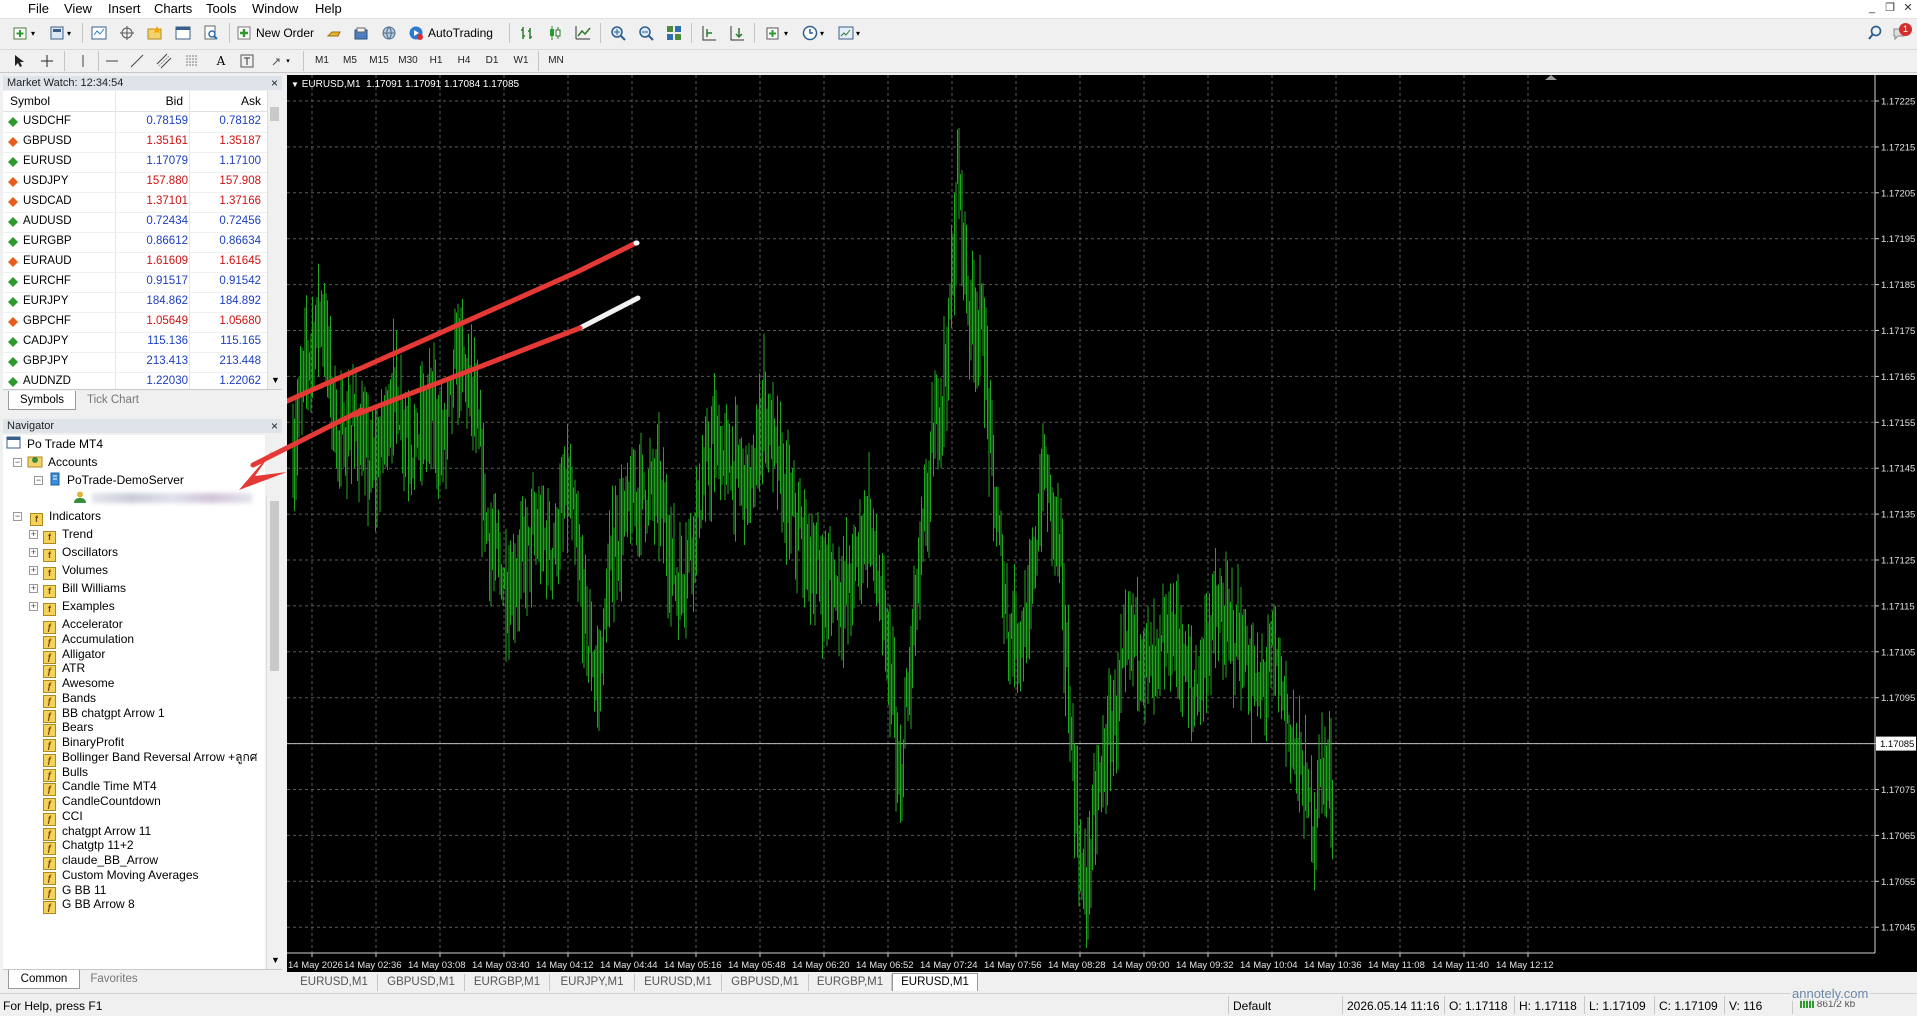 The height and width of the screenshot is (1016, 1917). What do you see at coordinates (555, 33) in the screenshot?
I see `candlestick-button` at bounding box center [555, 33].